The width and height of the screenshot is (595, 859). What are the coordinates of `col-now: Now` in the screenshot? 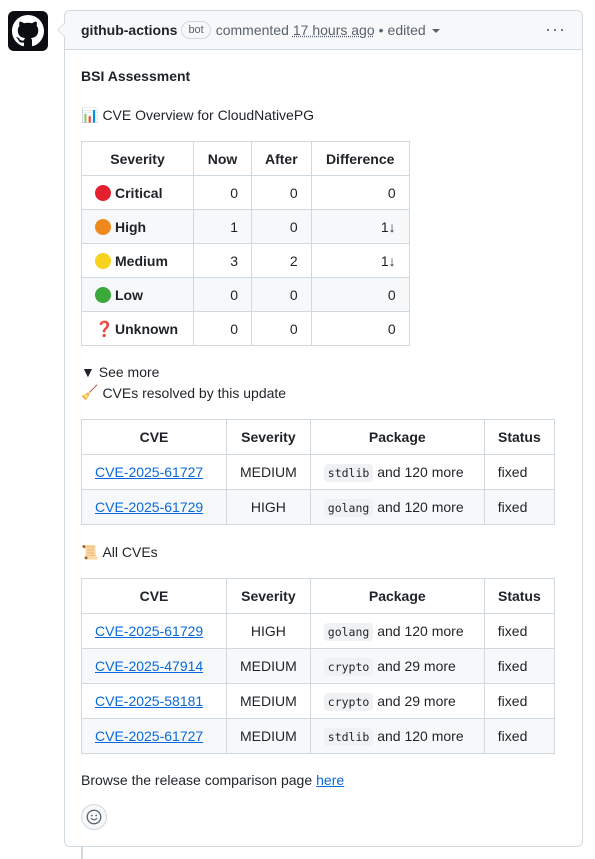 It's located at (222, 158).